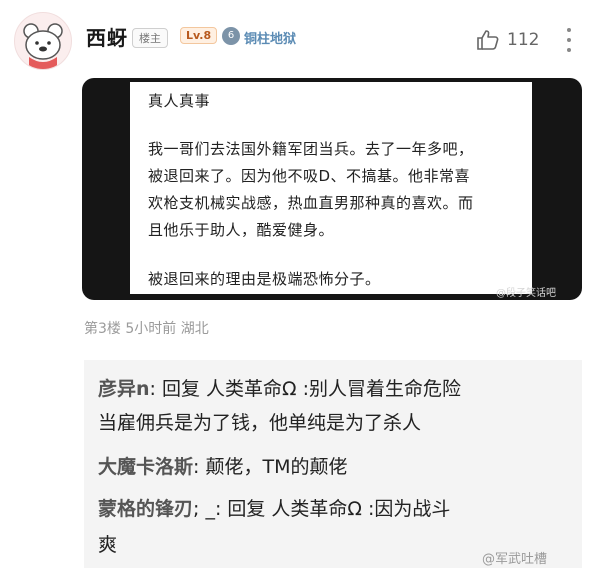  Describe the element at coordinates (305, 389) in the screenshot. I see `reply-text: : 回复 人类革命Ω :别人冒着生命危险` at that location.